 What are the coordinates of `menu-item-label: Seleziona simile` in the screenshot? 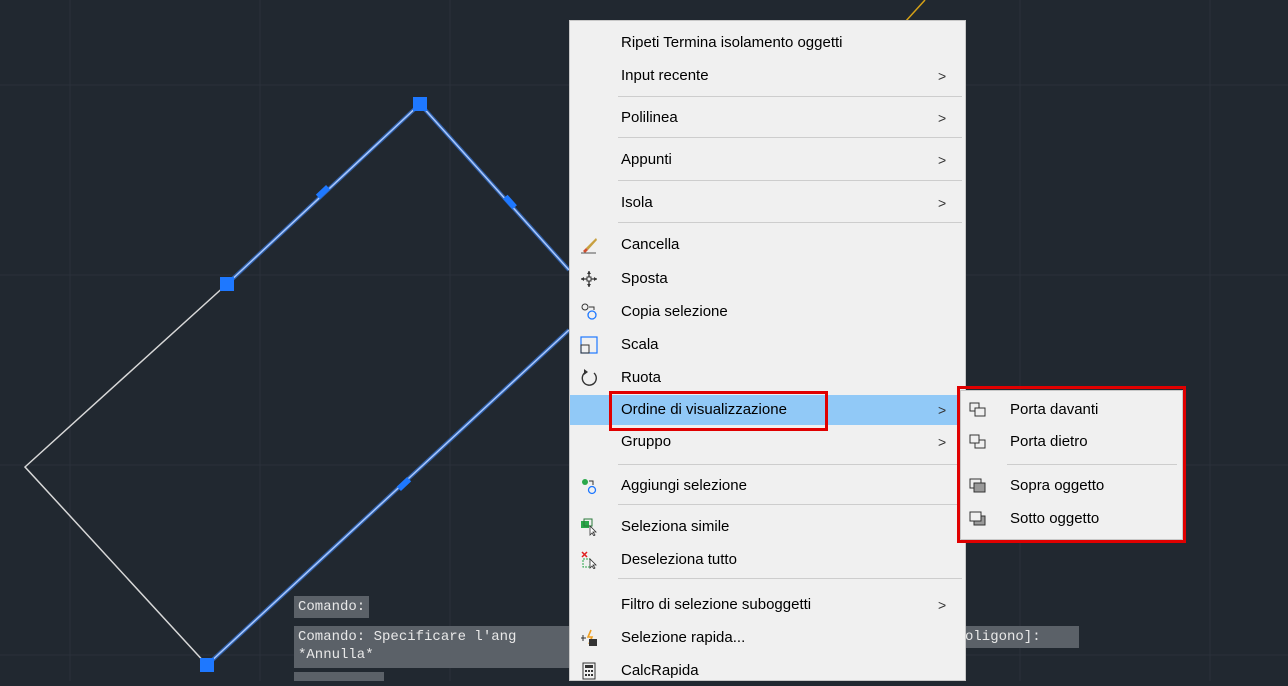 It's located at (675, 526).